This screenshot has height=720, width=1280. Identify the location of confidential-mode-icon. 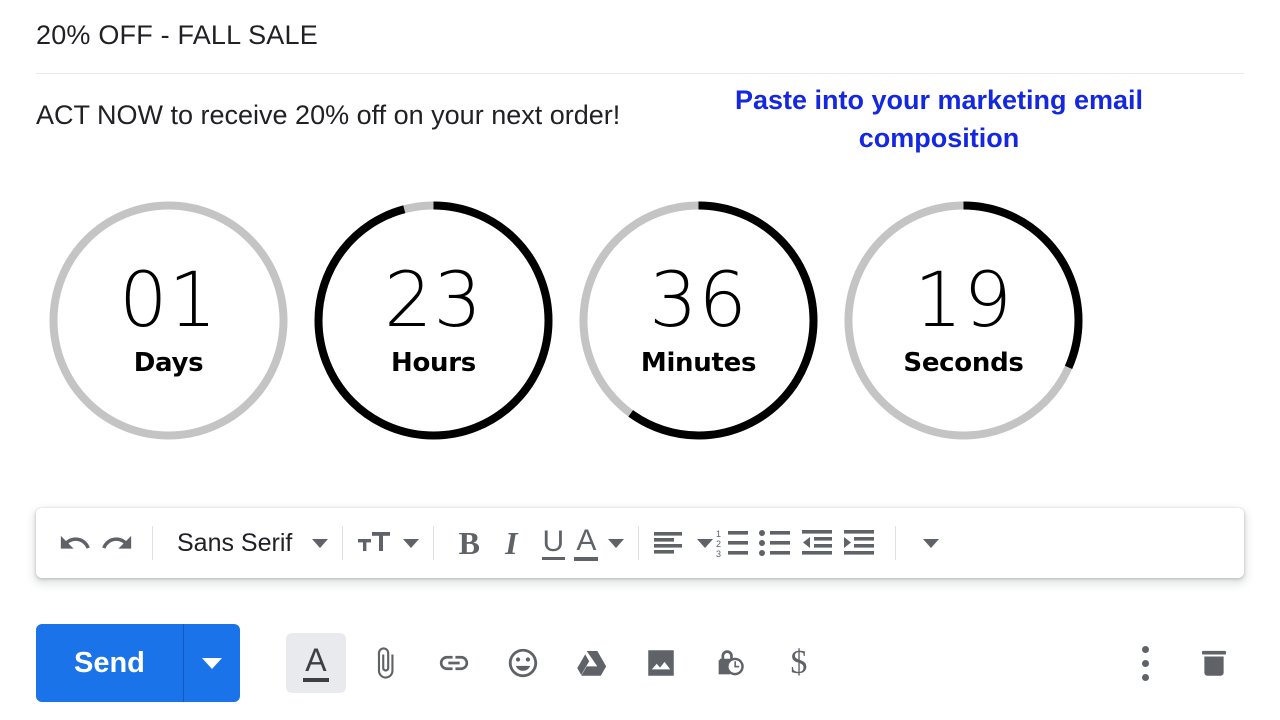
(731, 663).